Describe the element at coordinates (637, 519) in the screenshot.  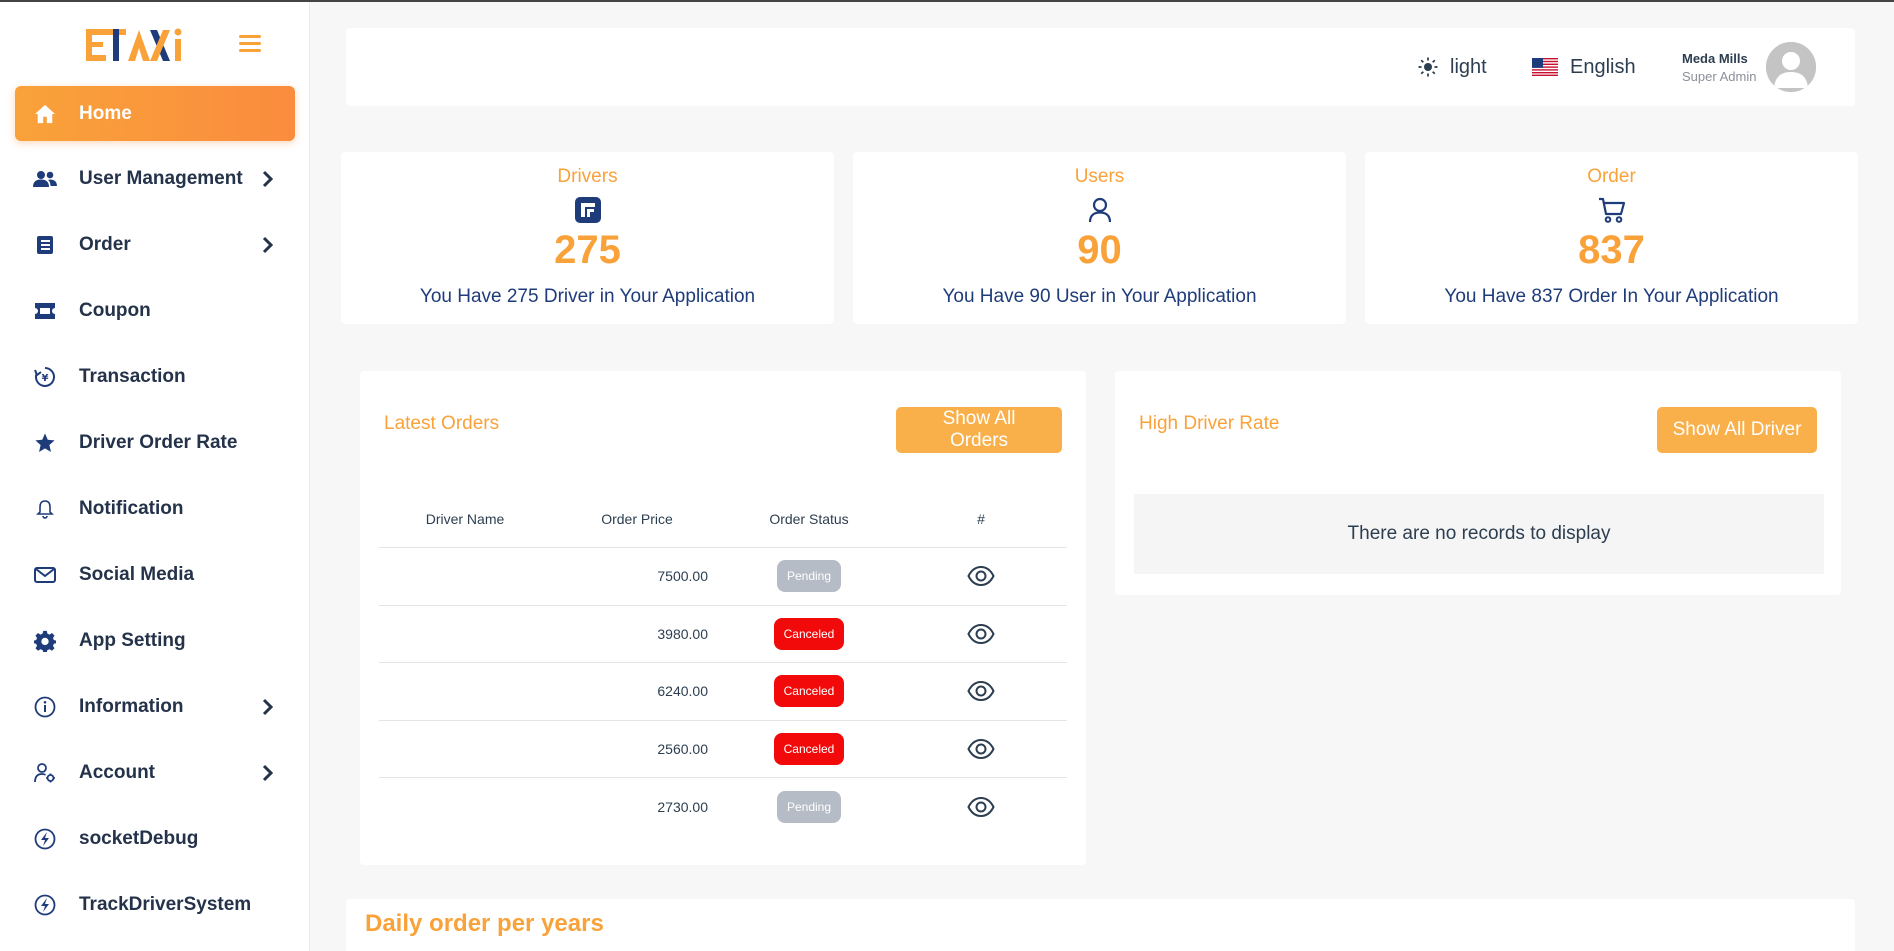
I see `column-header: Order Price` at that location.